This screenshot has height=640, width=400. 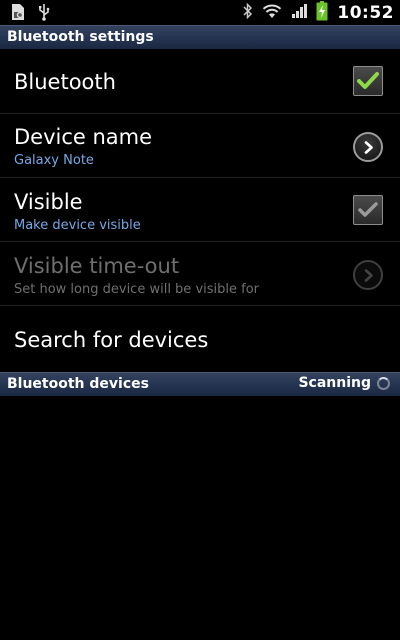 I want to click on spinner-icon, so click(x=383, y=383).